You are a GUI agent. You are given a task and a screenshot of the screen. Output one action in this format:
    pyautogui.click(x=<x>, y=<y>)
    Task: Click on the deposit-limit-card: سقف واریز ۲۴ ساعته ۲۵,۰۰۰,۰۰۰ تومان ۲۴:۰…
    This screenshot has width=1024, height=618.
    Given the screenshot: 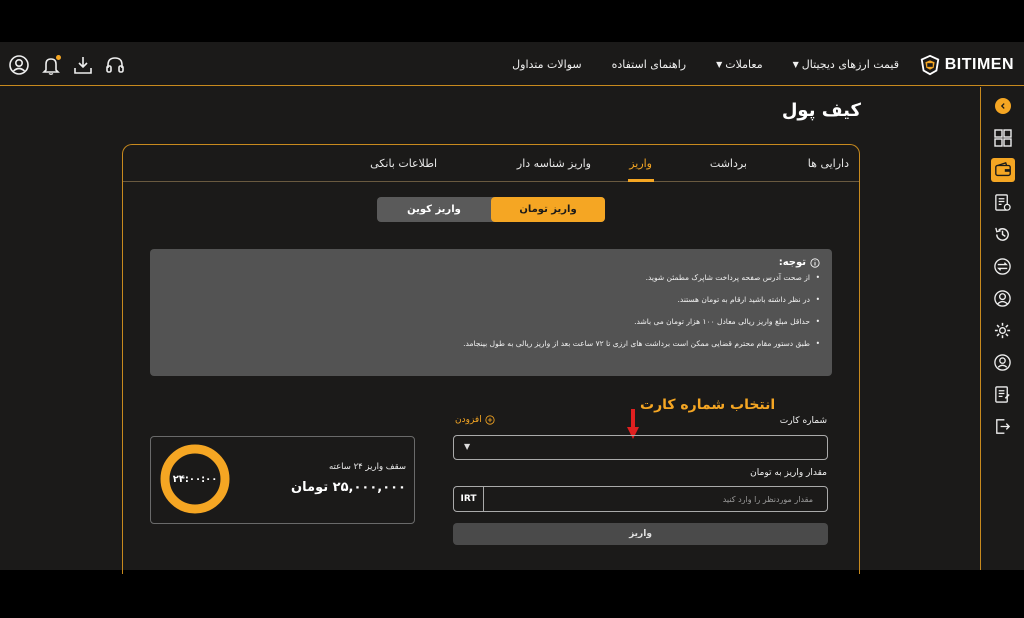 What is the action you would take?
    pyautogui.click(x=282, y=480)
    